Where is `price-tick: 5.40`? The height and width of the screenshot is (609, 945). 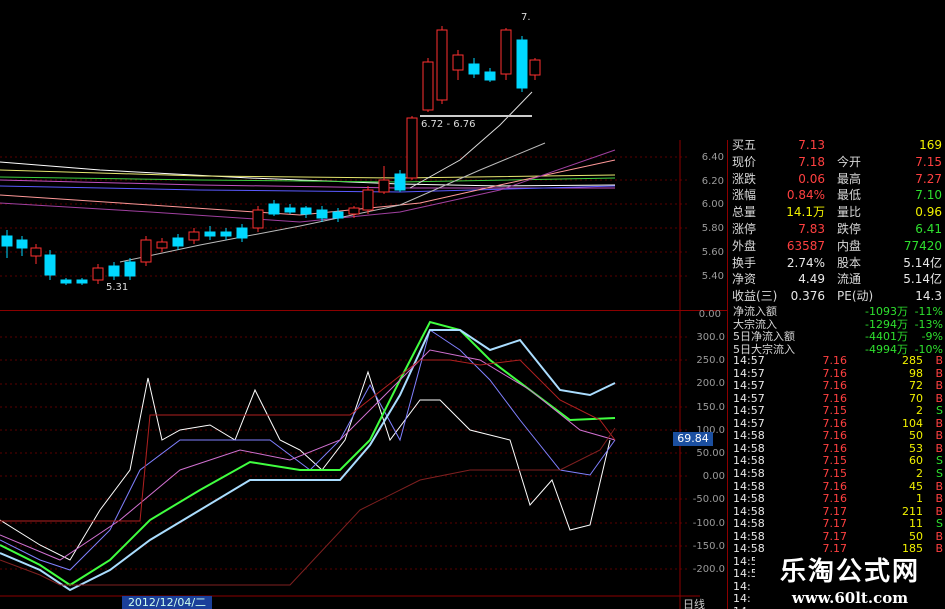
price-tick: 5.40 is located at coordinates (712, 276).